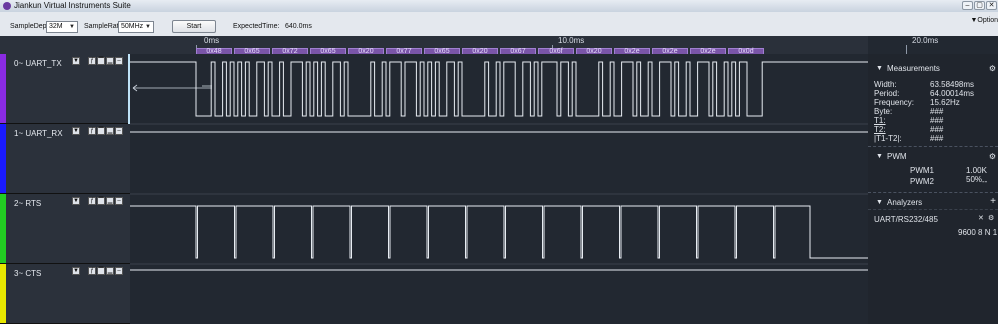 This screenshot has width=998, height=324. Describe the element at coordinates (880, 120) in the screenshot. I see `measurement-label: T1:` at that location.